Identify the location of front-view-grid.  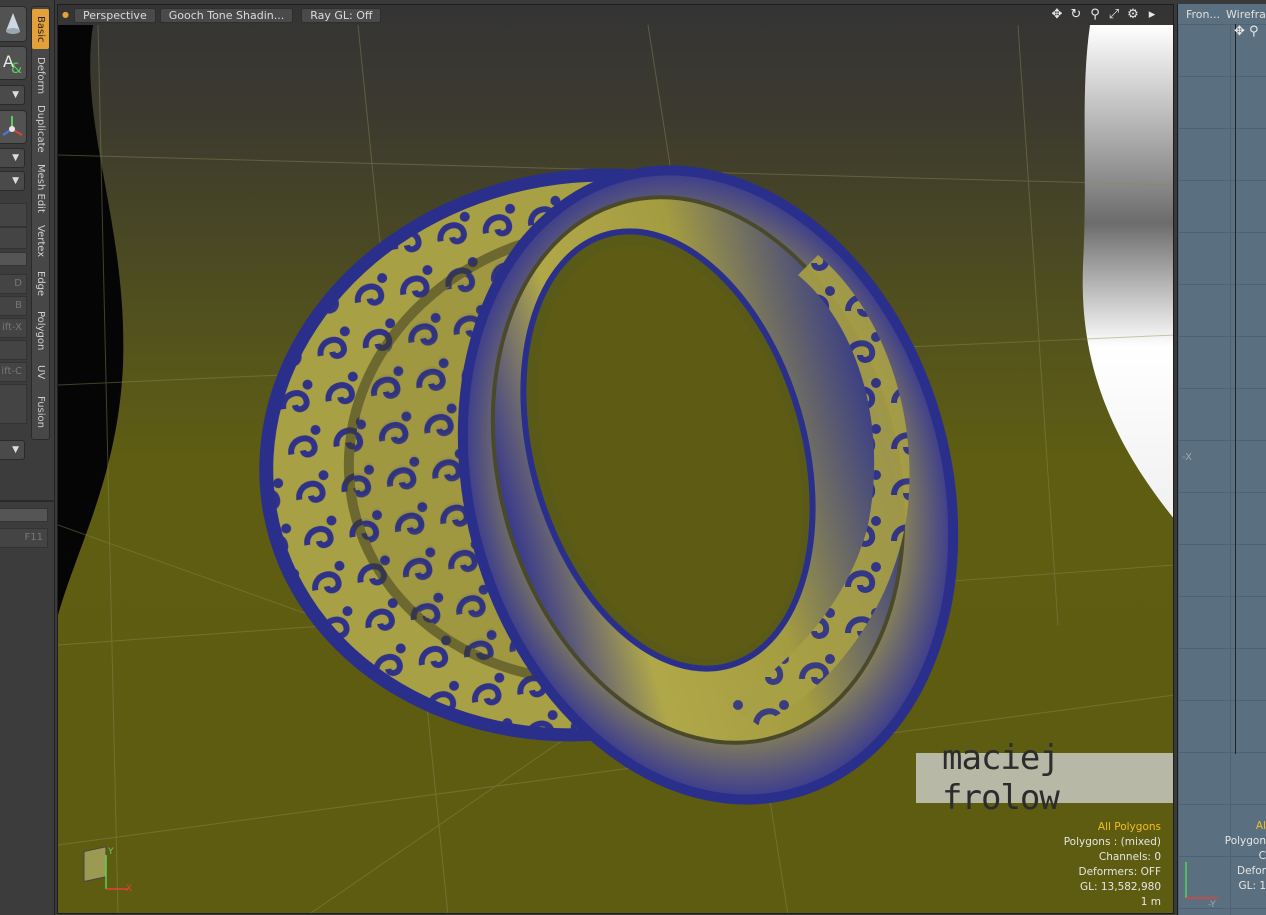
(1222, 469).